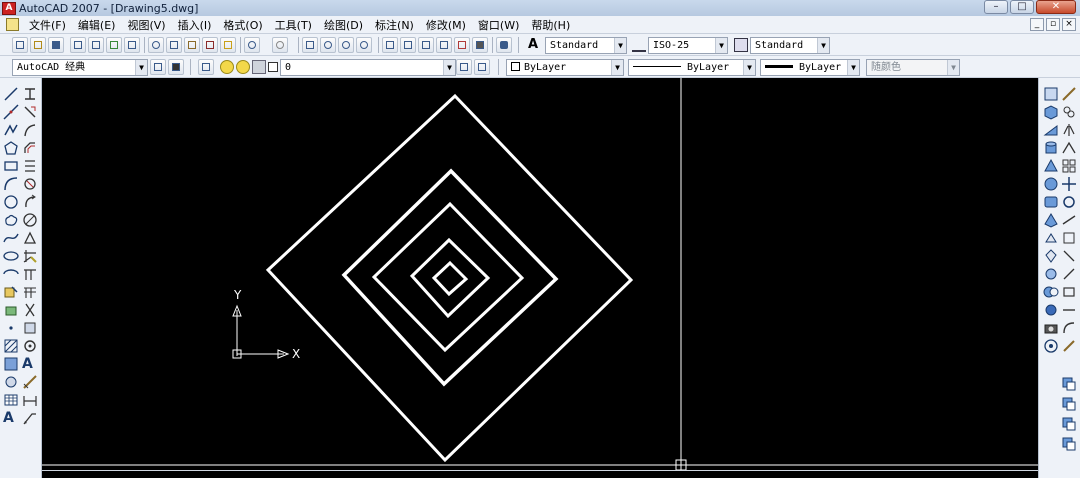 The image size is (1080, 478). I want to click on minimize-button: –, so click(996, 7).